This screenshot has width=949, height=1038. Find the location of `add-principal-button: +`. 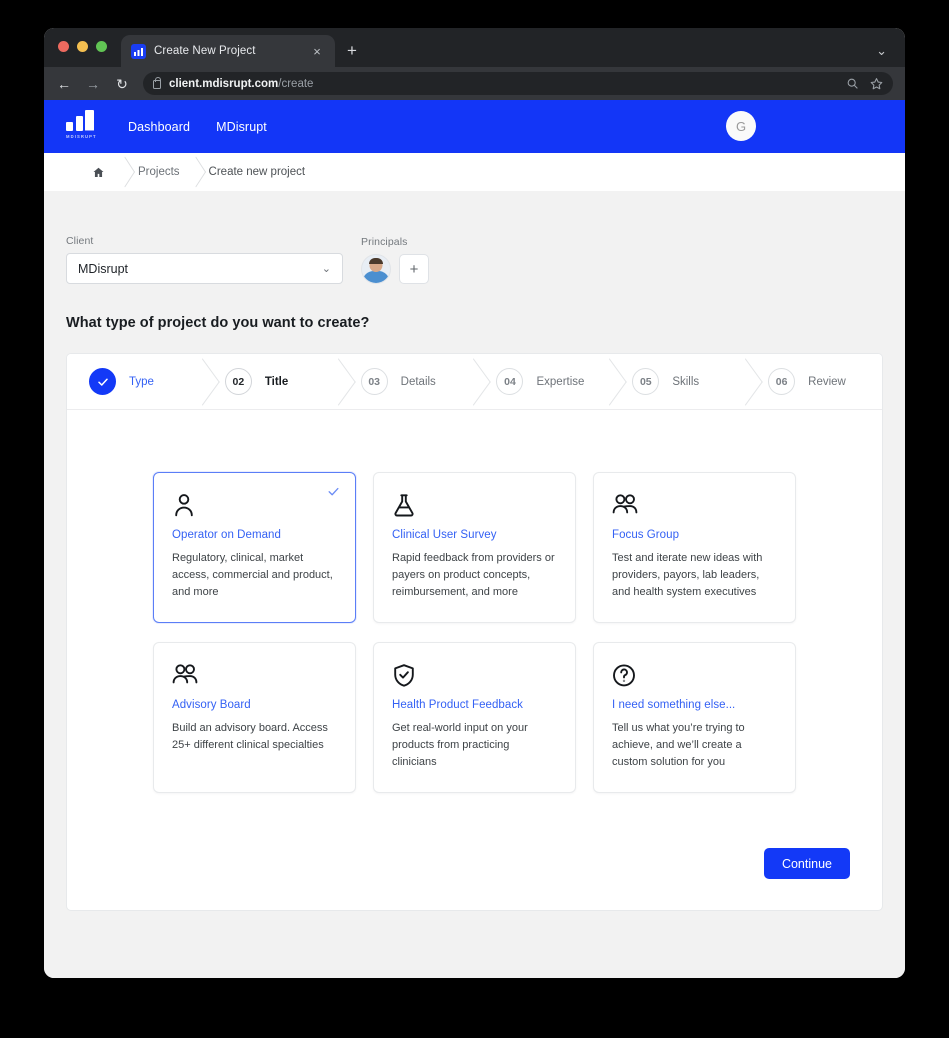

add-principal-button: + is located at coordinates (414, 269).